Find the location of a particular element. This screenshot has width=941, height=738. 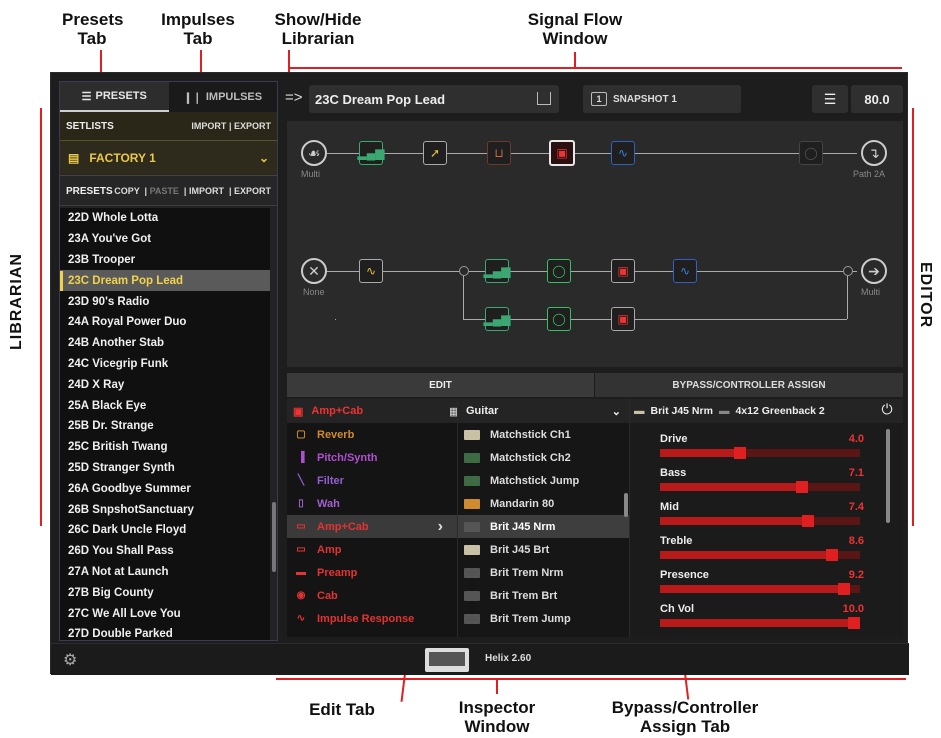

snapshot-selector: 1 SNAPSHOT 1 is located at coordinates (662, 99).